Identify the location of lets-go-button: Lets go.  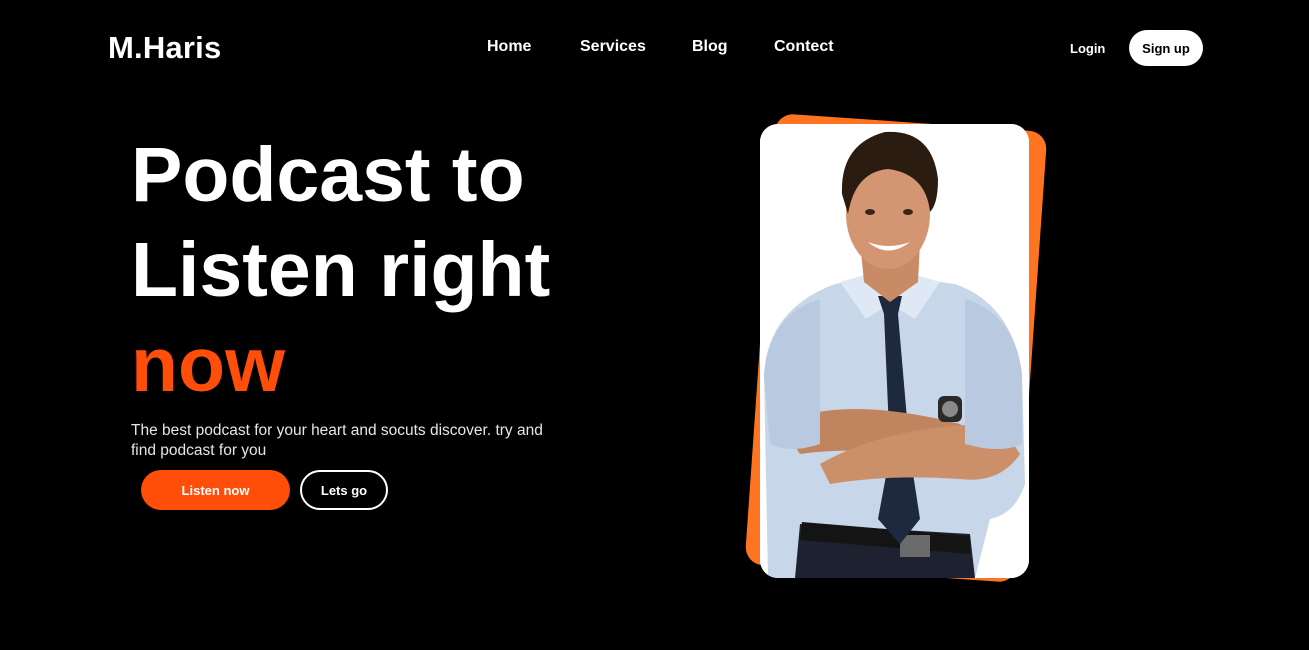
(344, 490).